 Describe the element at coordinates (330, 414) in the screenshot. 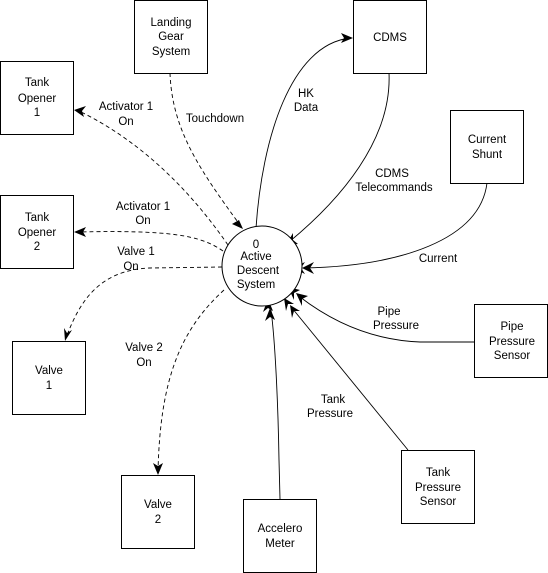

I see `flow-label-tank-pressure: Pressure` at that location.